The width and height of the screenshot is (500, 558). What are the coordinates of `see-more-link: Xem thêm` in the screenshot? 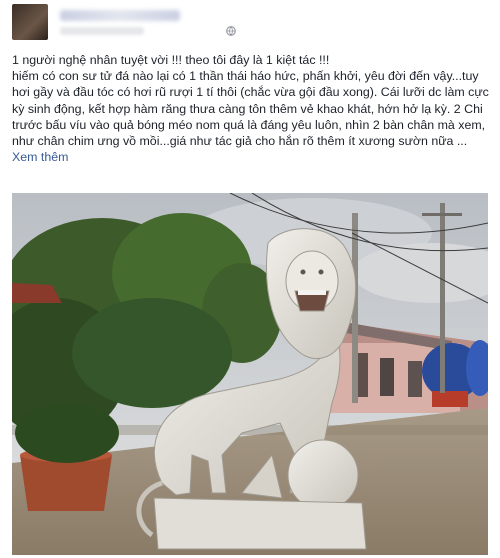 It's located at (40, 157).